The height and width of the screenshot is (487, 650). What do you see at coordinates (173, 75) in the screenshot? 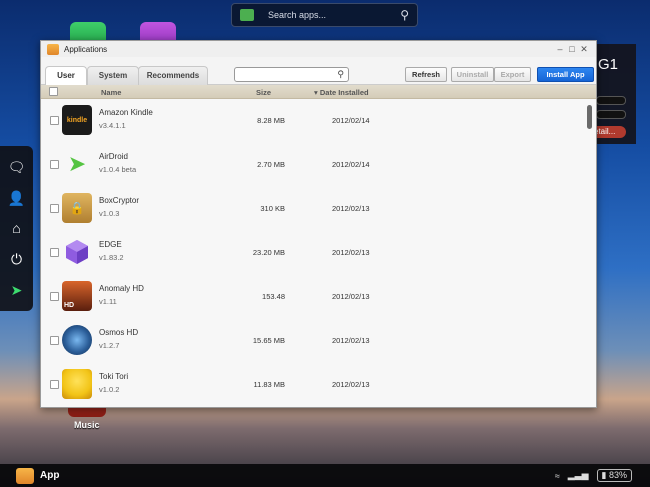
I see `tab-recommends: Recommends` at bounding box center [173, 75].